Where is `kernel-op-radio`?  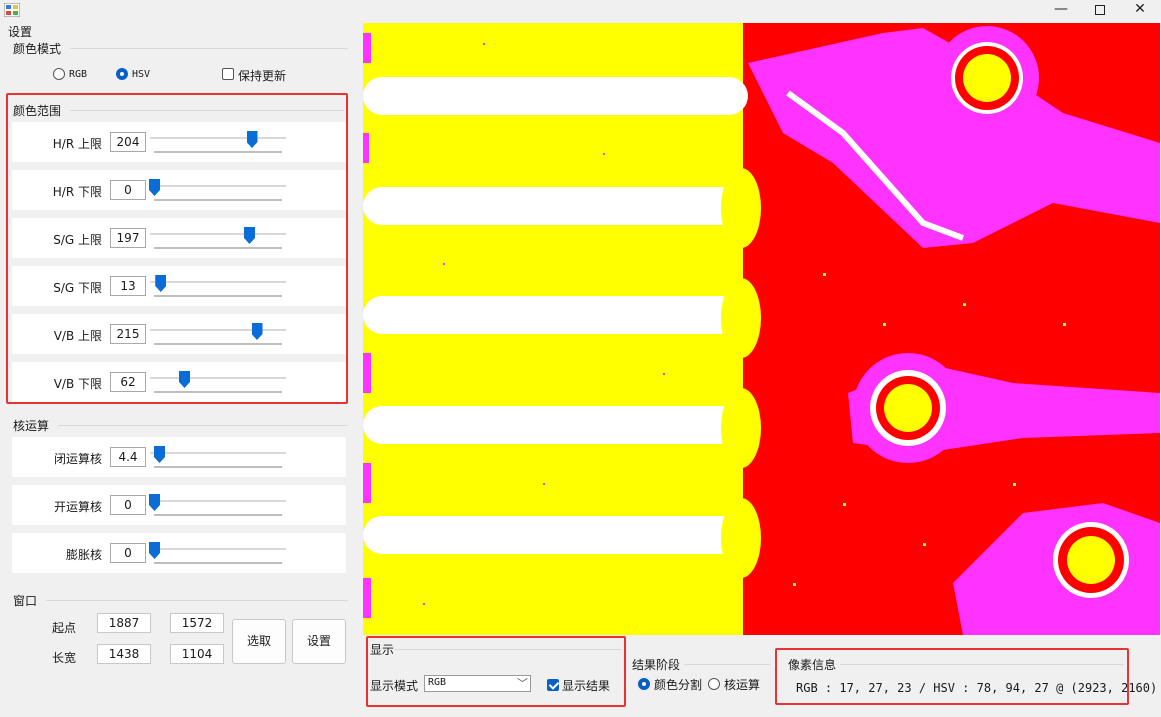 kernel-op-radio is located at coordinates (714, 684).